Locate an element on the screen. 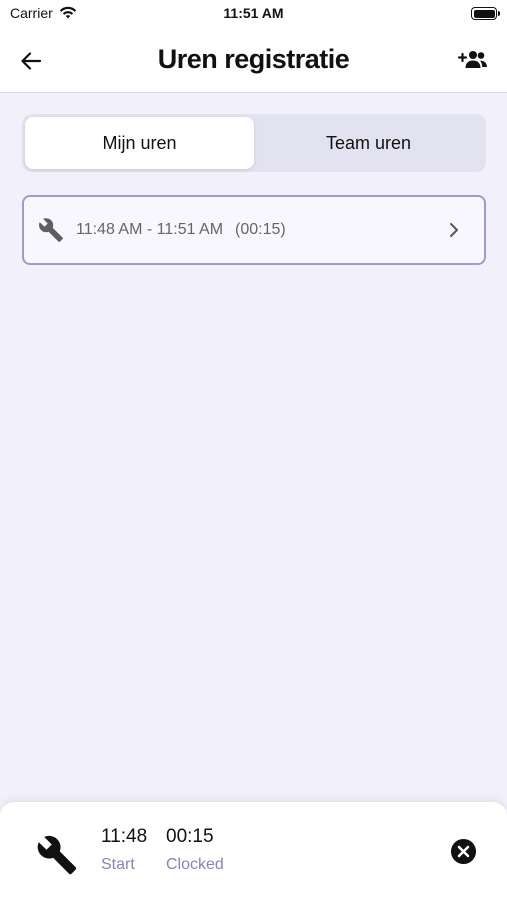  clocked-time-label: Clocked is located at coordinates (195, 864).